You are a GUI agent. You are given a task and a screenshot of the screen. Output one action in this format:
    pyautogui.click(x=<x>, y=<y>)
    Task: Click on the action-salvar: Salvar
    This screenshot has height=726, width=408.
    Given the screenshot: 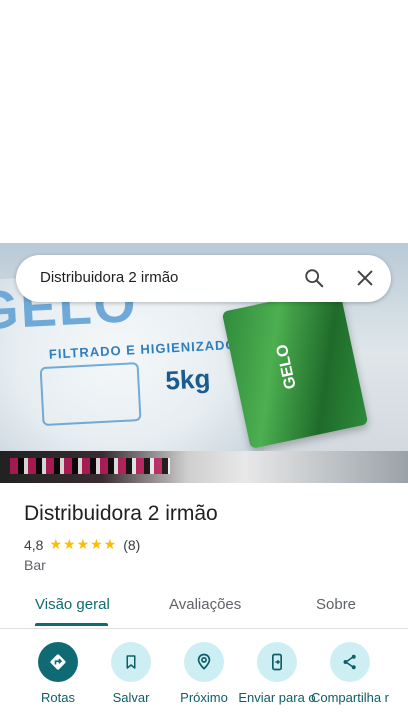 What is the action you would take?
    pyautogui.click(x=131, y=673)
    